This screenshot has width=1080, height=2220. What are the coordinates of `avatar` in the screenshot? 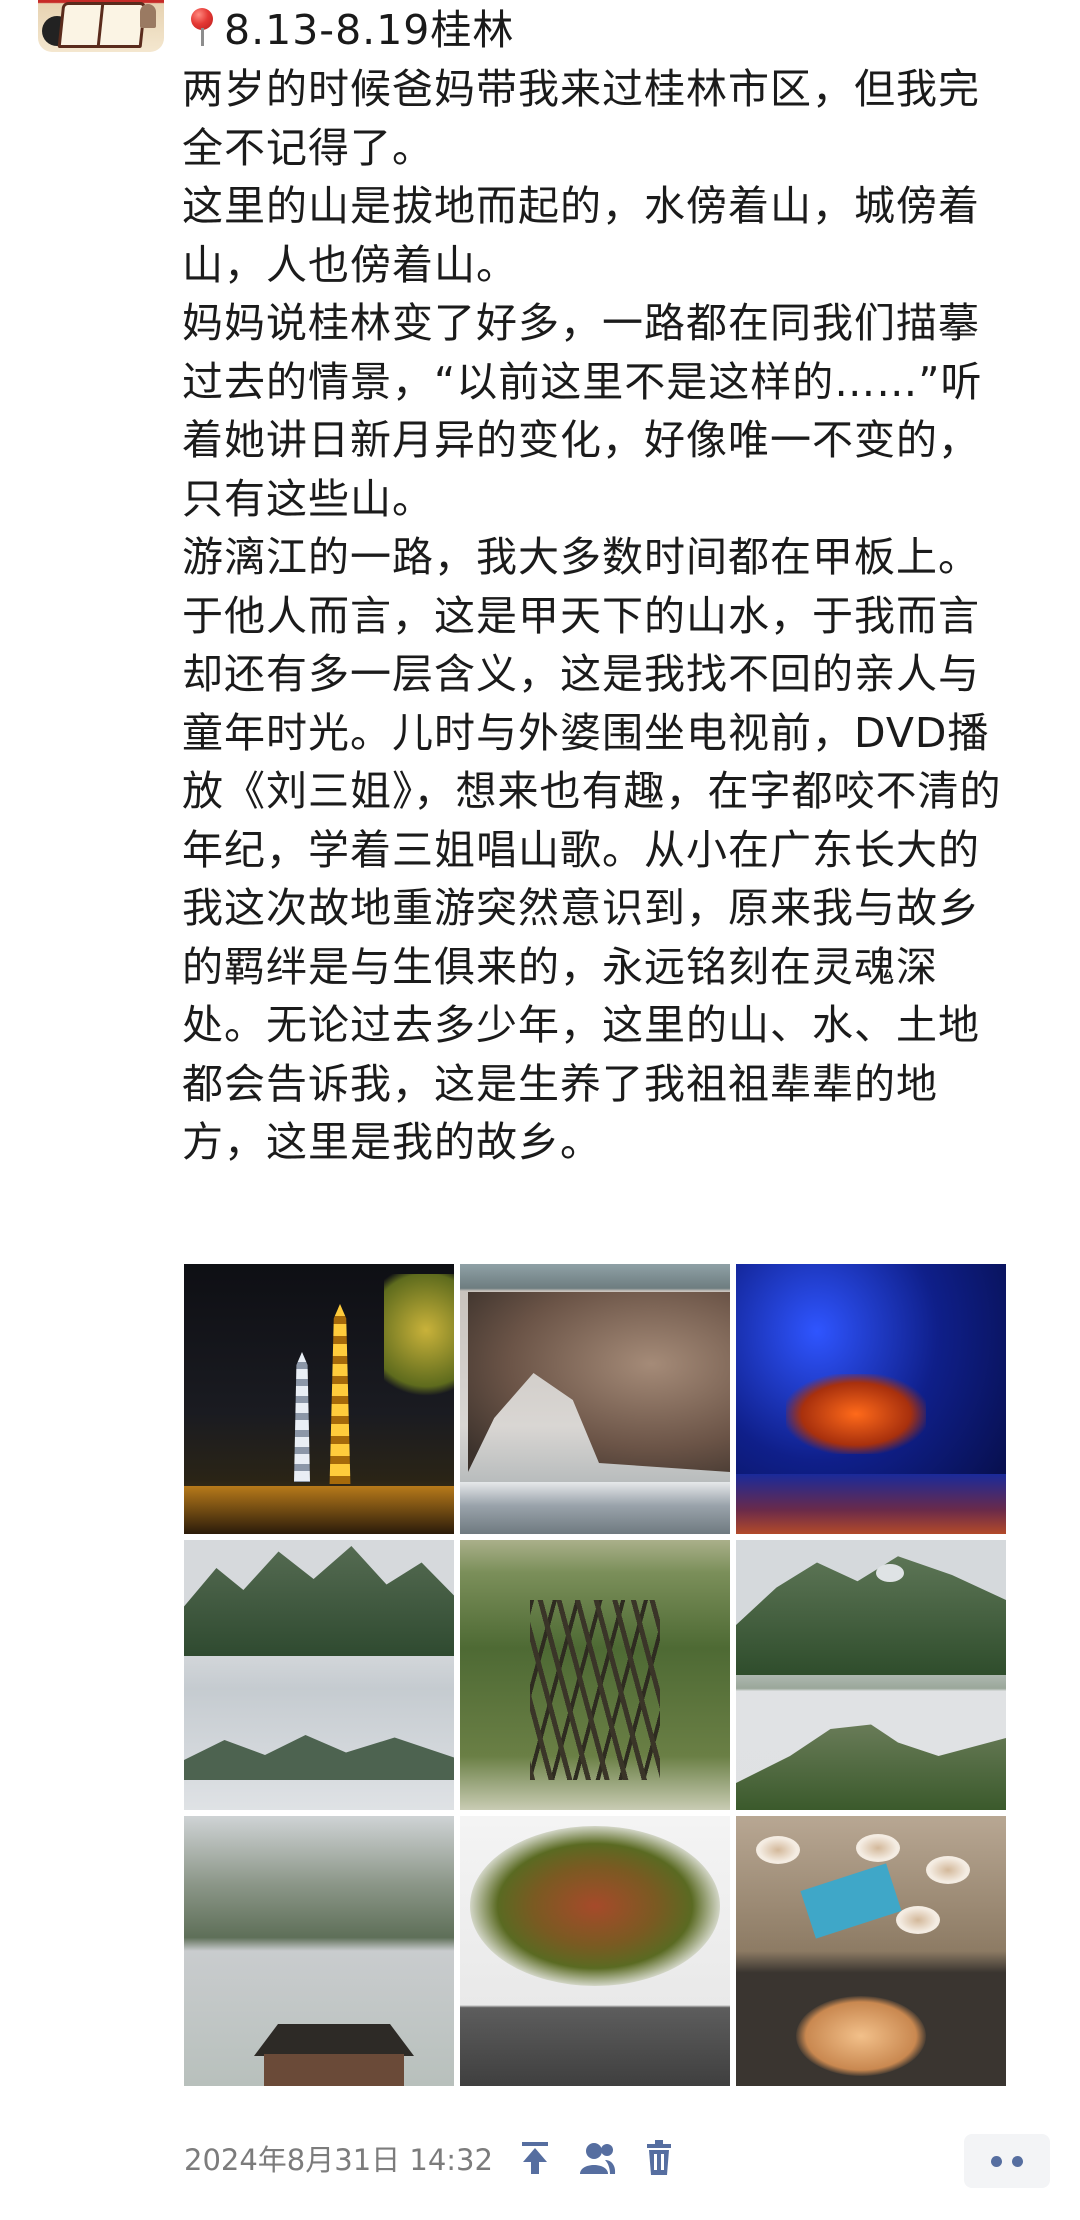 It's located at (101, 26).